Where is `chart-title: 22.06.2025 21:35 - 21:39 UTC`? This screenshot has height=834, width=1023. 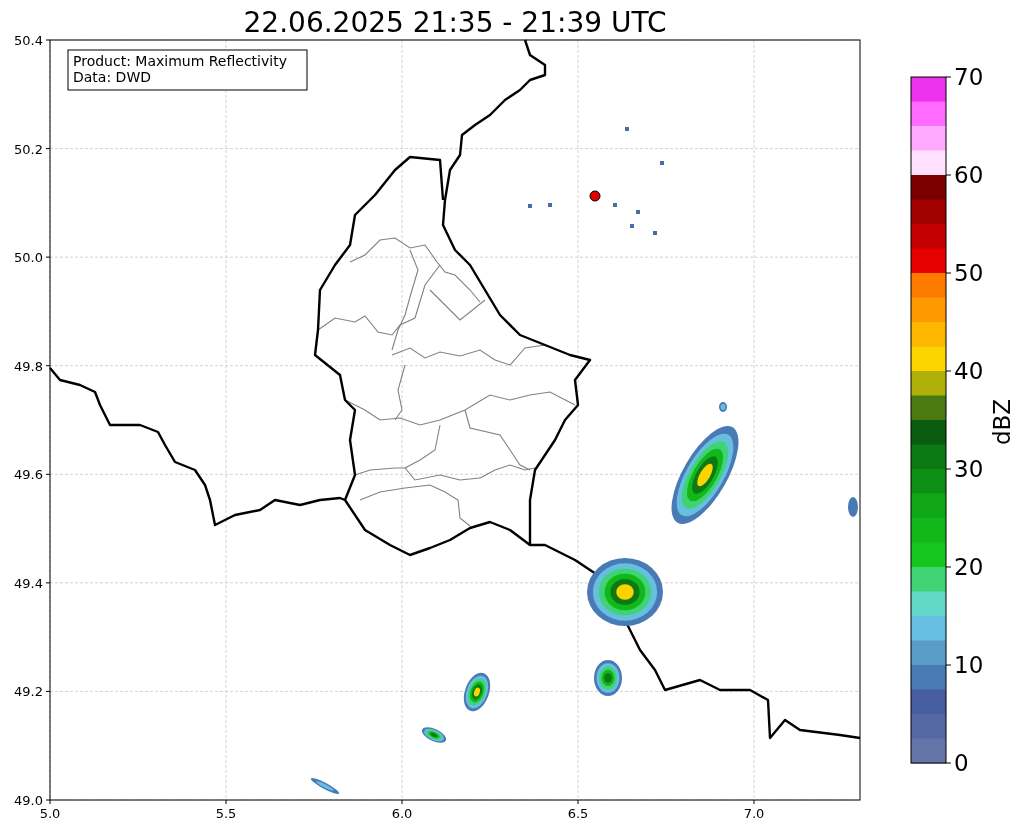
chart-title: 22.06.2025 21:35 - 21:39 UTC is located at coordinates (455, 22).